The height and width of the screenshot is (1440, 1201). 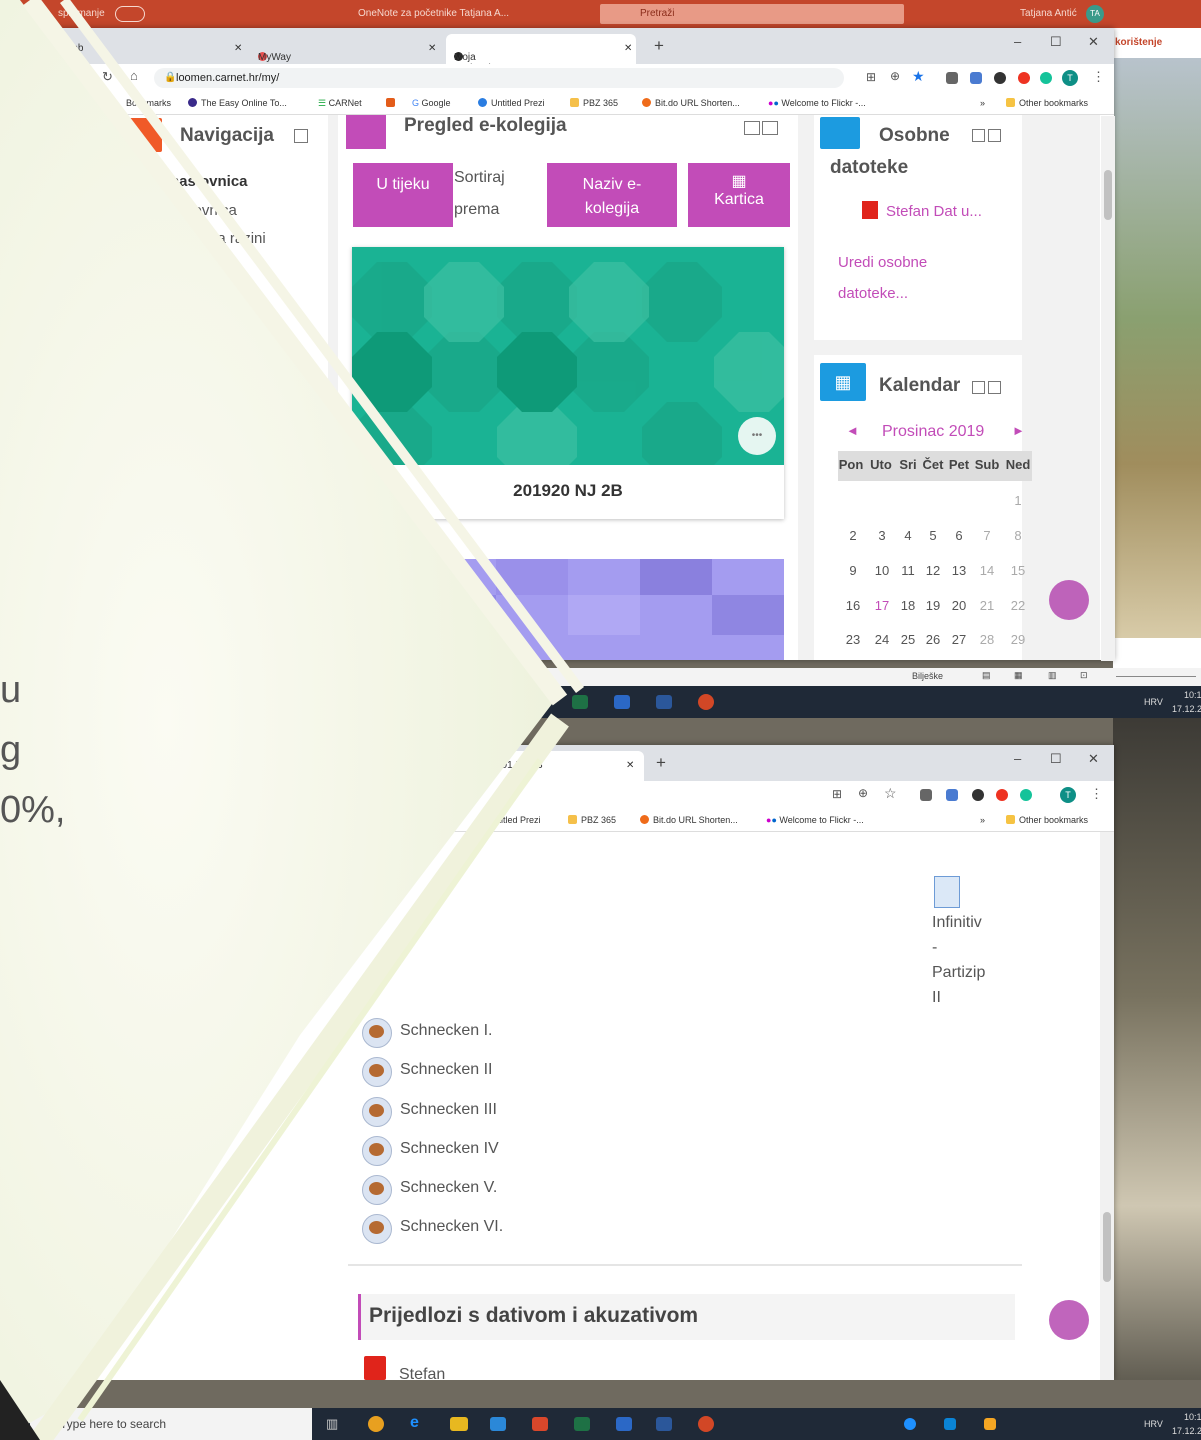 I want to click on next-month-button: ►, so click(x=1018, y=430).